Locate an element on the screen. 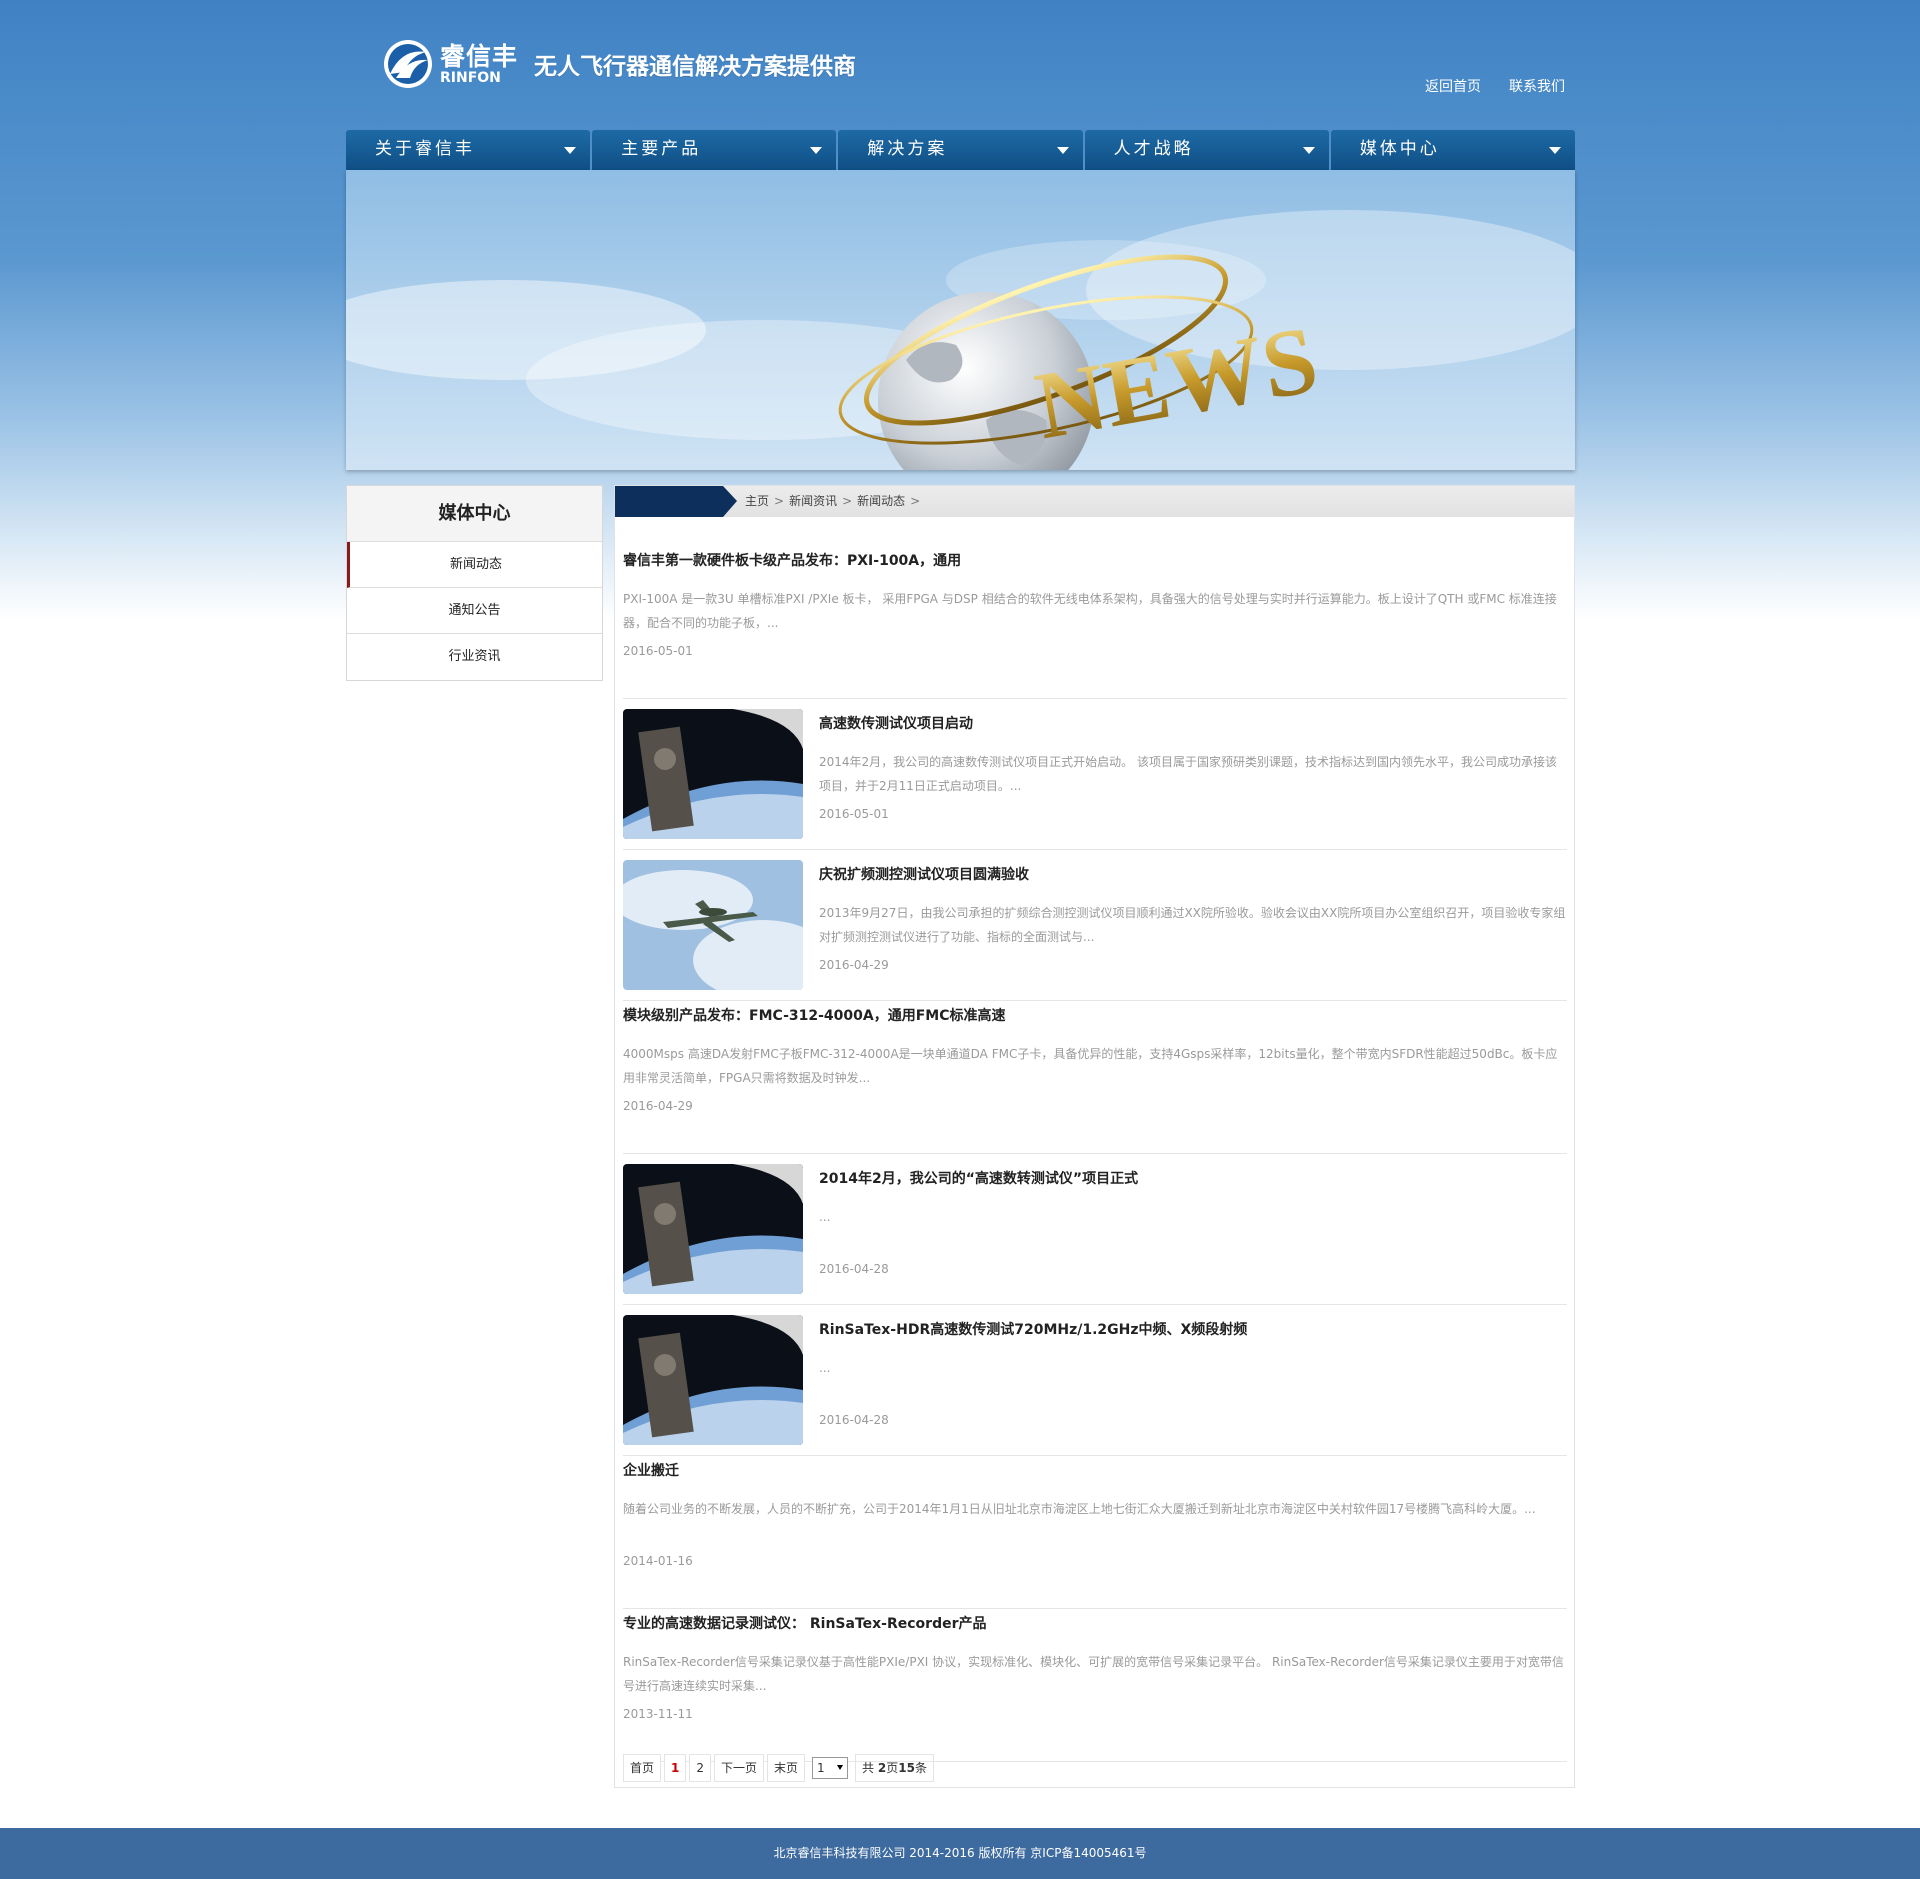 The width and height of the screenshot is (1920, 1879). logo-text: 睿信丰 RINFON is located at coordinates (479, 64).